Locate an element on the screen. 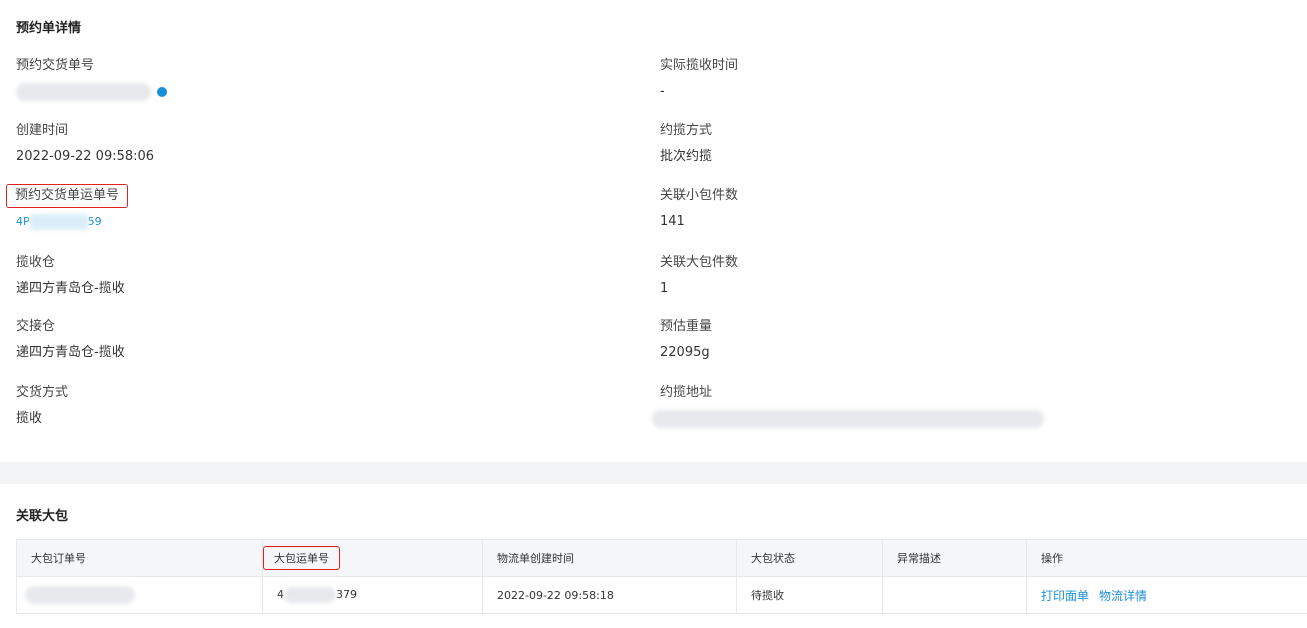 The height and width of the screenshot is (628, 1307). redacted-waybill-no is located at coordinates (310, 595).